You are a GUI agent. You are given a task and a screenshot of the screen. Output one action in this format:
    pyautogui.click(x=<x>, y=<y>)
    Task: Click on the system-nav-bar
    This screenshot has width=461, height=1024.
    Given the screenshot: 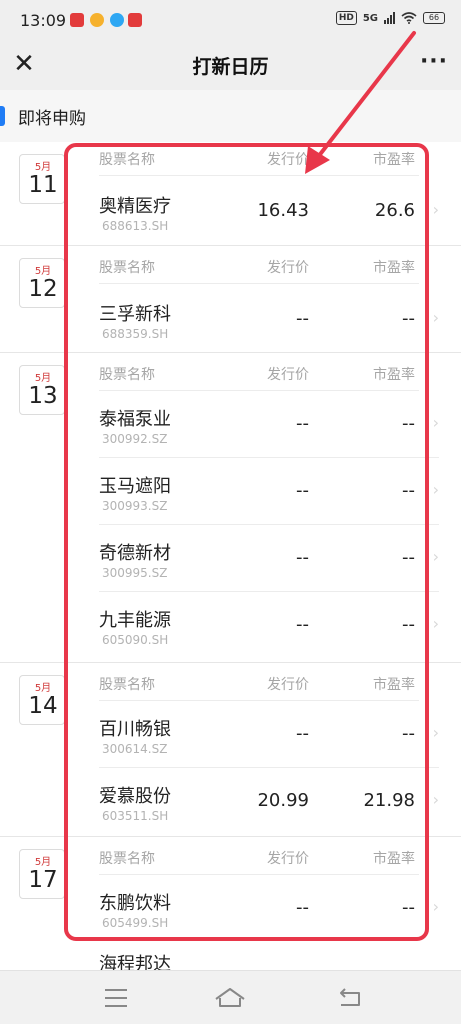 What is the action you would take?
    pyautogui.click(x=230, y=997)
    